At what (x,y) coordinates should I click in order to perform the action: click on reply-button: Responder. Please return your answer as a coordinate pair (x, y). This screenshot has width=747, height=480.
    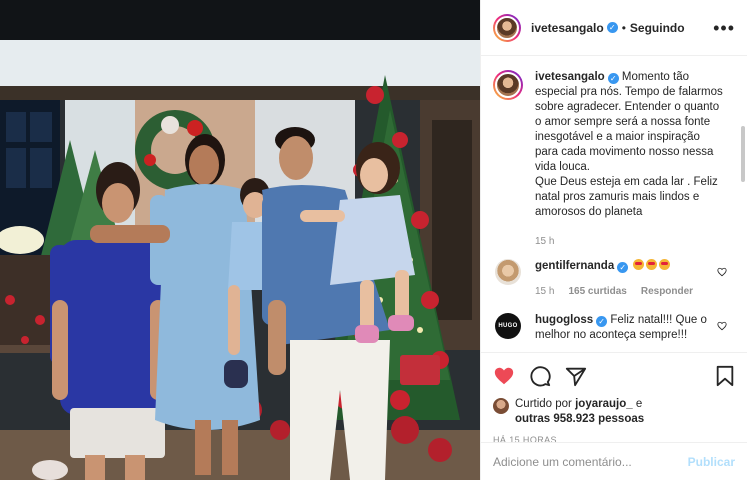
    Looking at the image, I should click on (667, 291).